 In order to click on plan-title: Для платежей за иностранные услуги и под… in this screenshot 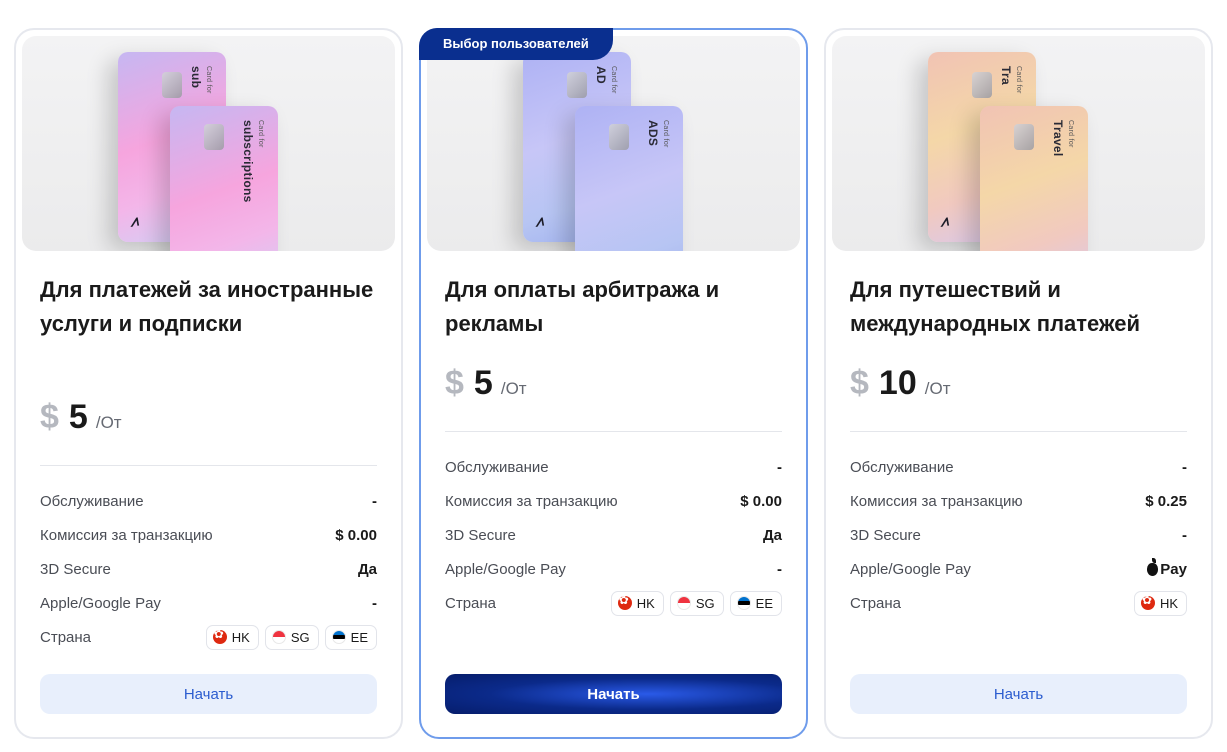, I will do `click(207, 306)`.